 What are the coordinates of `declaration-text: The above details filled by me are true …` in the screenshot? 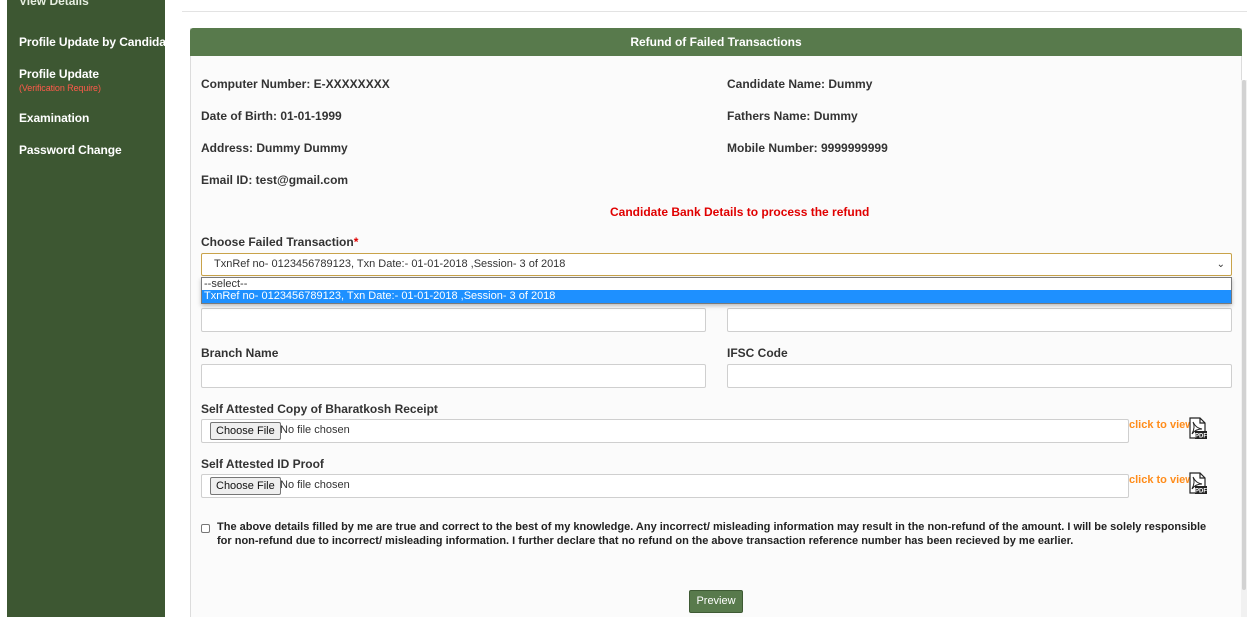 It's located at (712, 534).